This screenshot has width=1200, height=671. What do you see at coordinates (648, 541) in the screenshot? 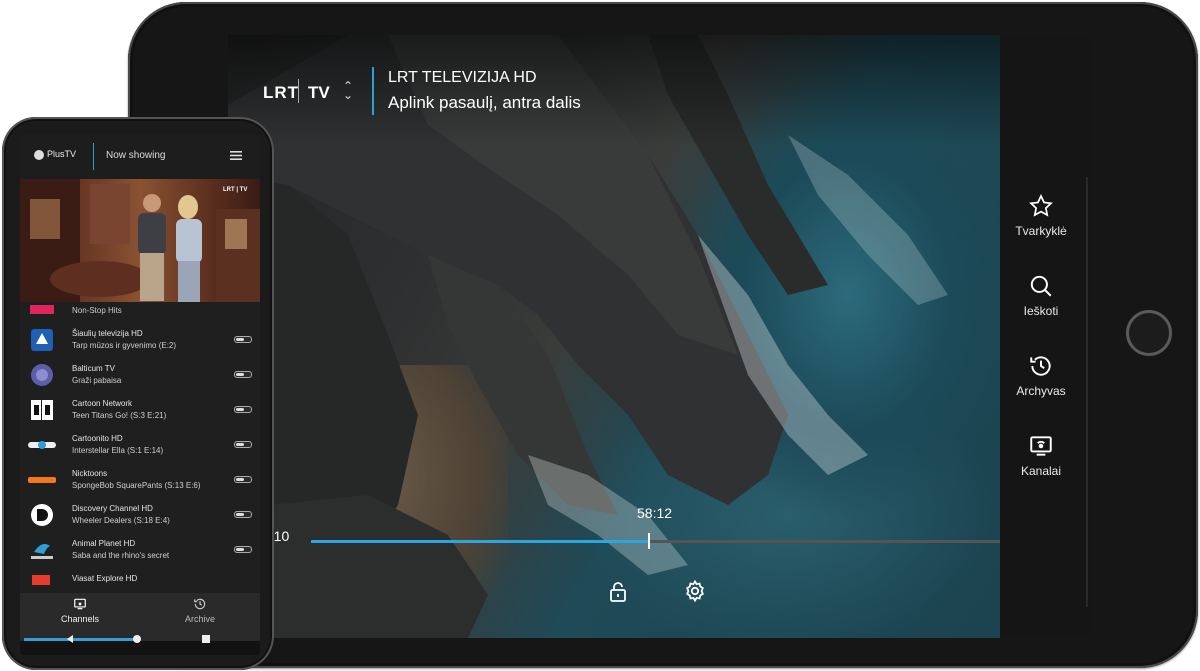
I see `seek-bar-handle` at bounding box center [648, 541].